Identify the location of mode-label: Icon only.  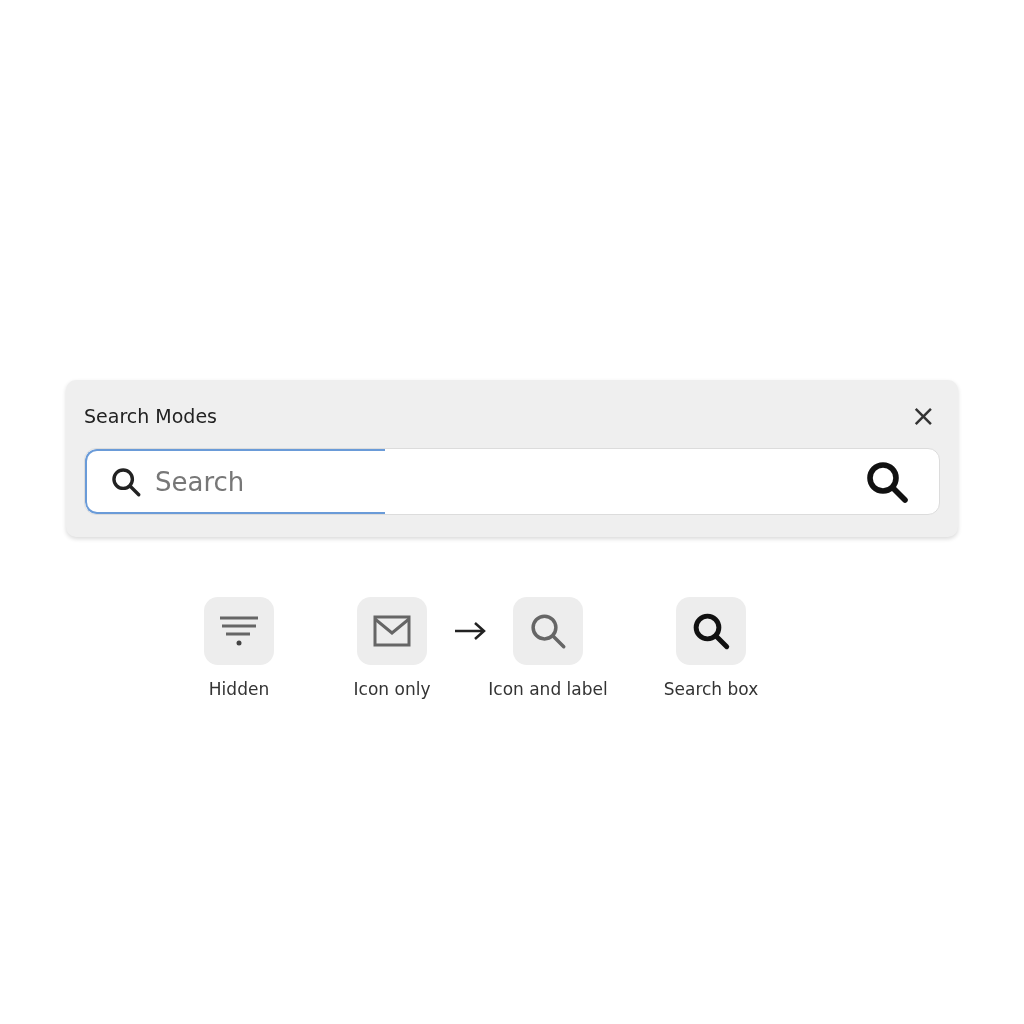
(392, 689).